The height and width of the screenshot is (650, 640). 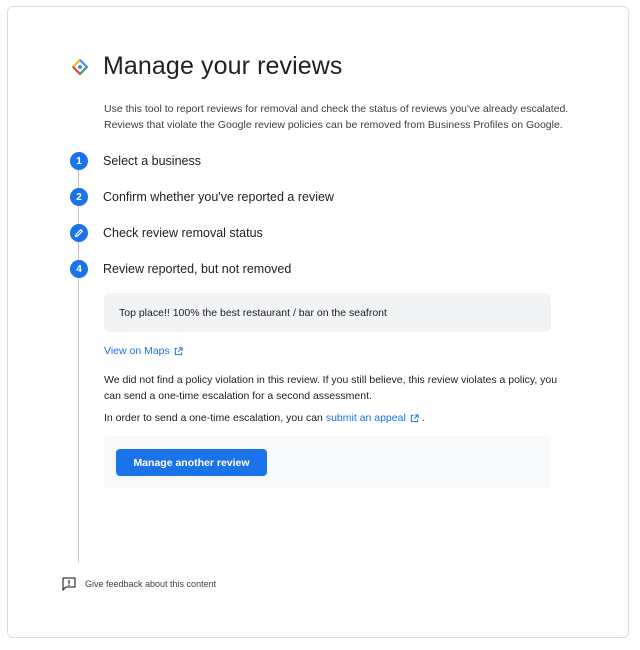 I want to click on appeal-suffix: ., so click(x=423, y=418).